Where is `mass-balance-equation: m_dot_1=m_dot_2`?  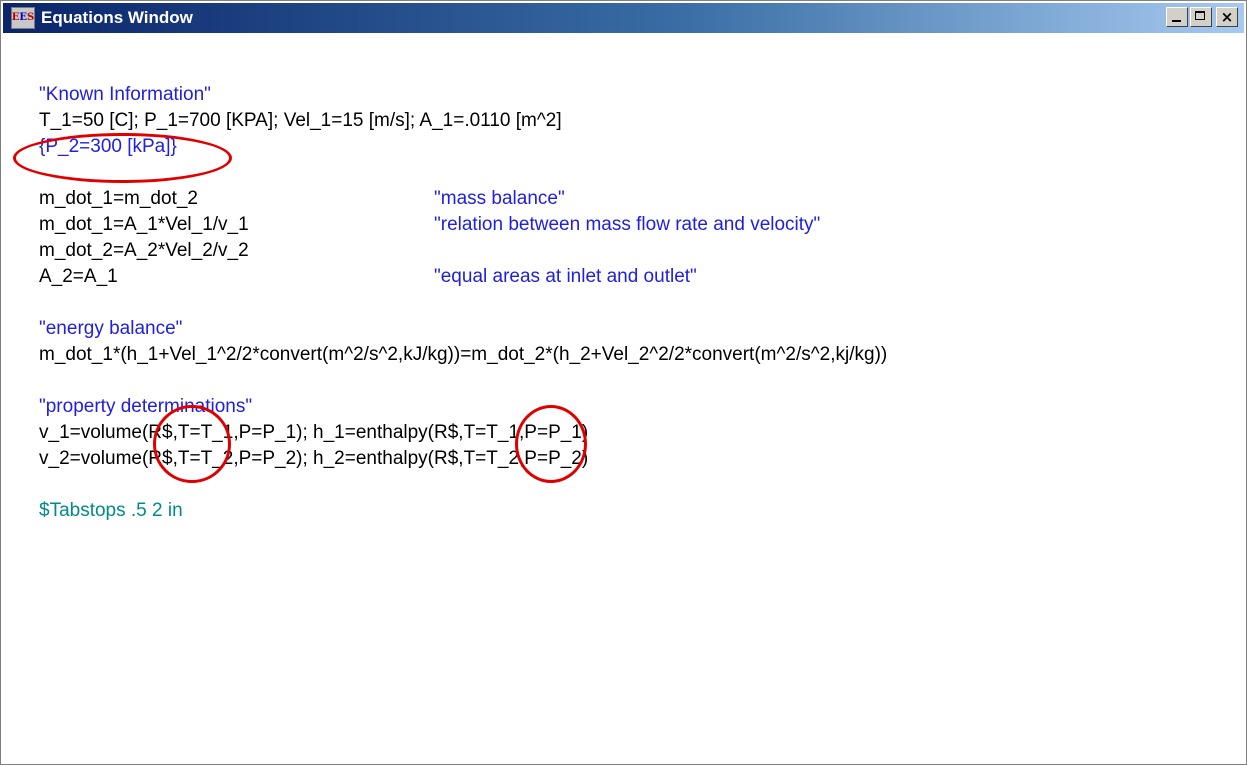
mass-balance-equation: m_dot_1=m_dot_2 is located at coordinates (118, 198).